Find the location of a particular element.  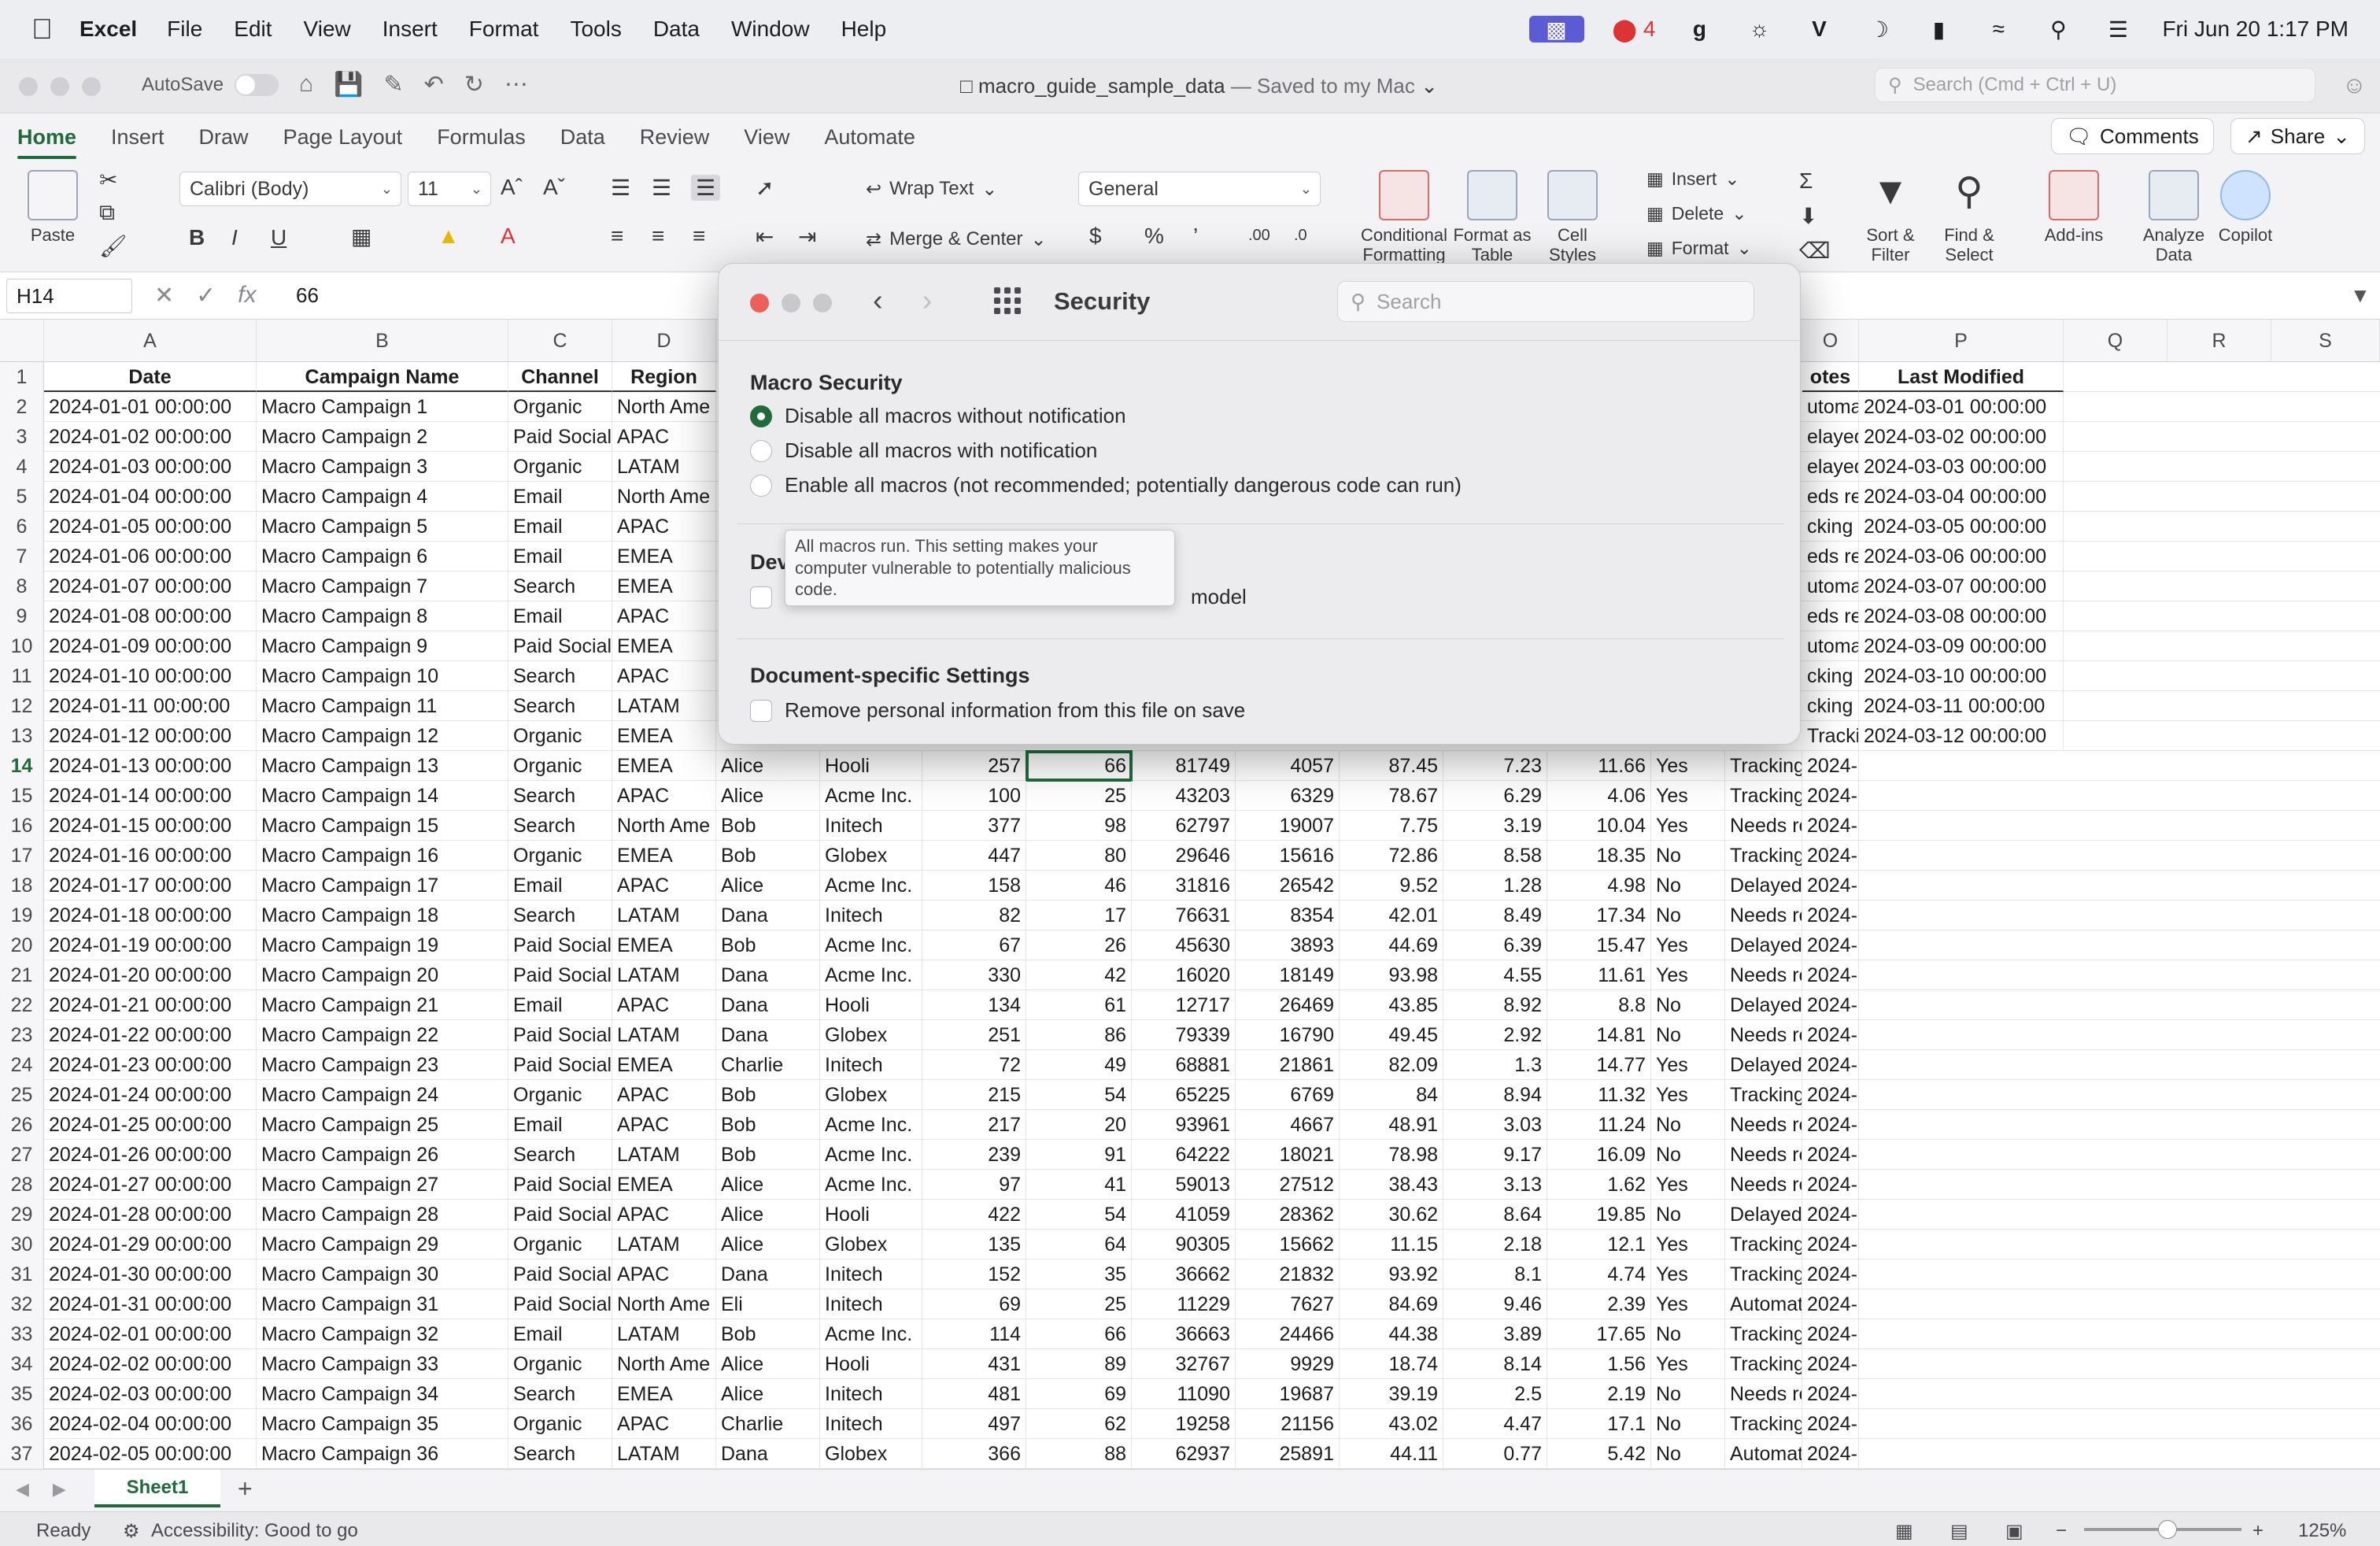

table-cell: 2024-03-22 00:00:00 is located at coordinates (1830, 1035).